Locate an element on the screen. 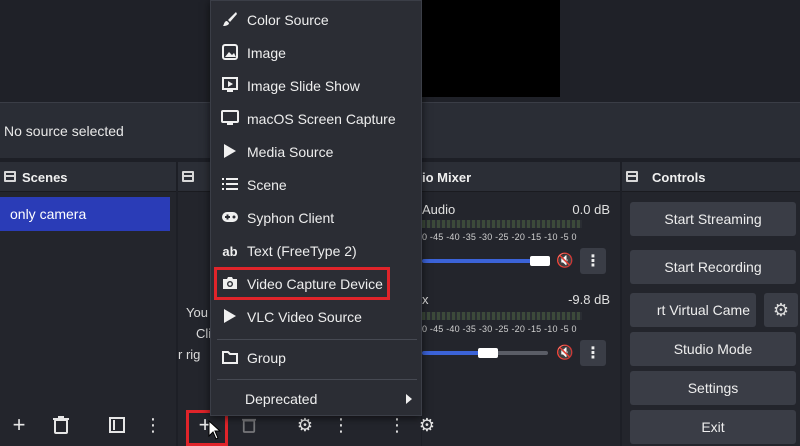 The height and width of the screenshot is (446, 800). controls-dock-header: Controls is located at coordinates (711, 177).